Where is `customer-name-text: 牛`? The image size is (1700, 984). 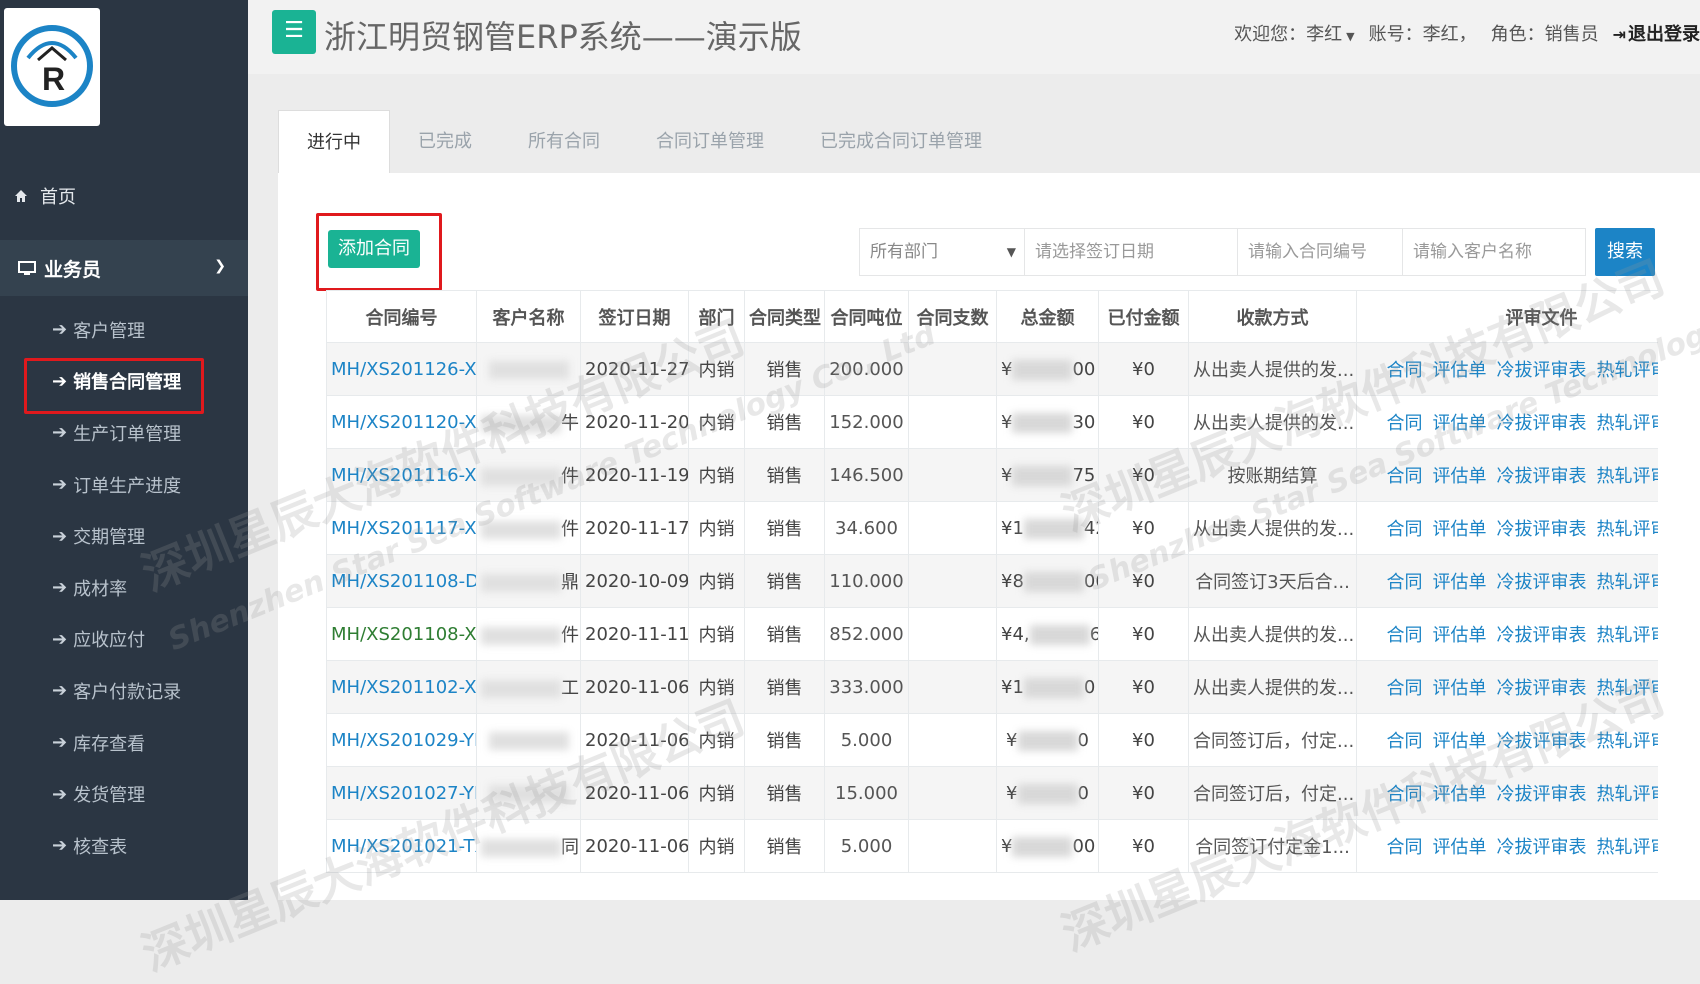
customer-name-text: 牛 is located at coordinates (570, 423).